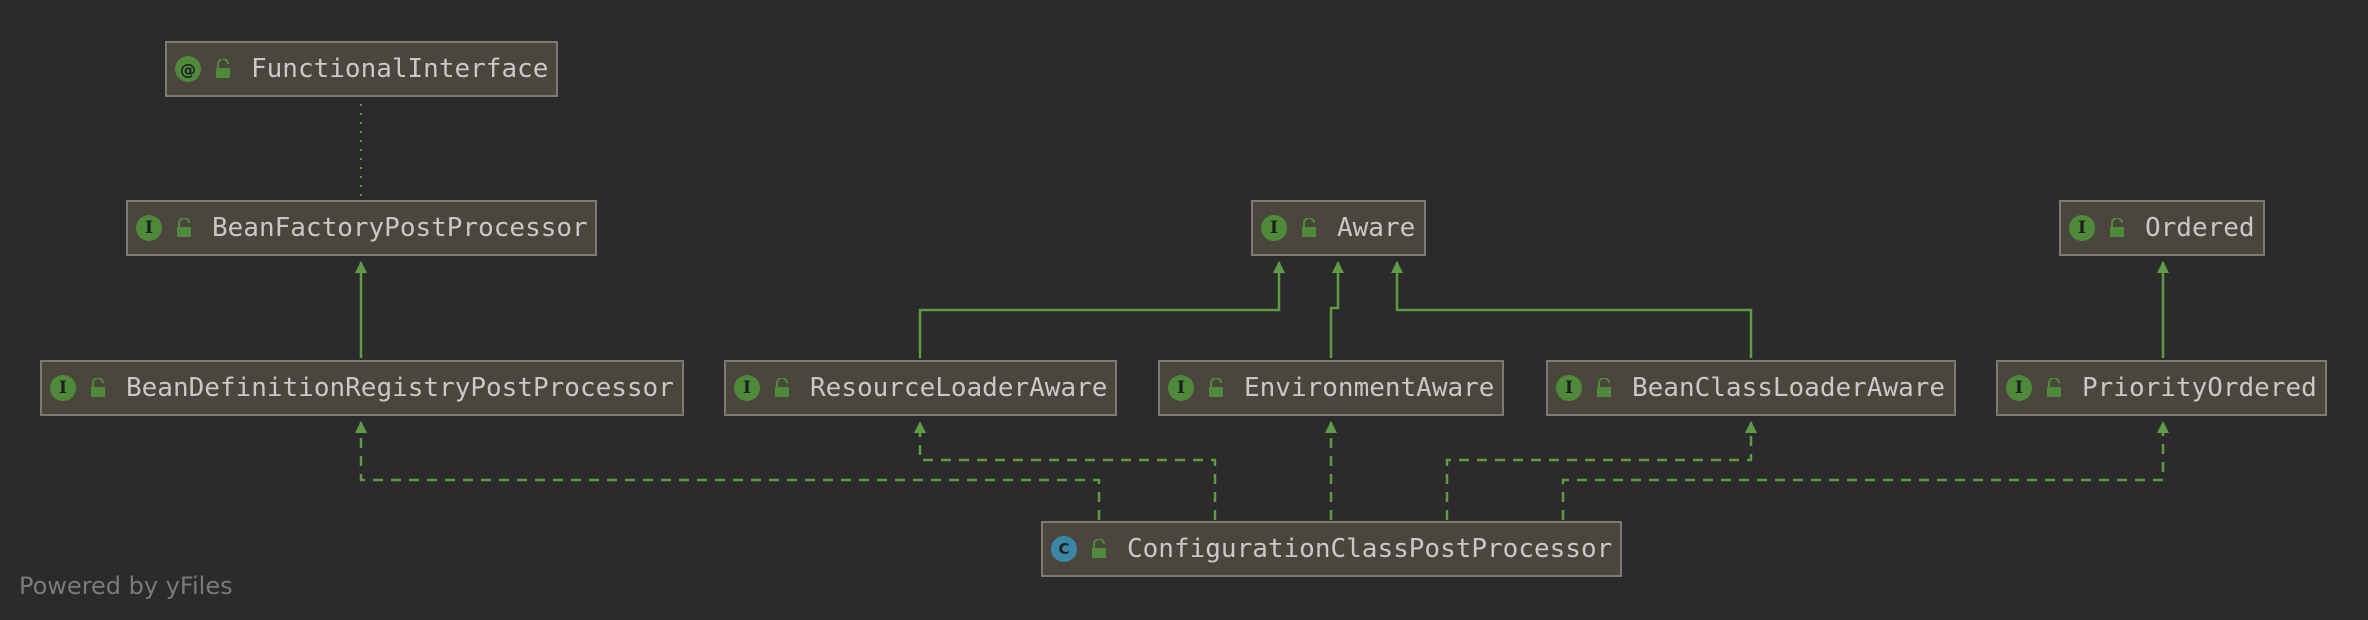 This screenshot has width=2368, height=620. I want to click on node-bean-class-loader-aware: I BeanClassLoaderAware, so click(1751, 388).